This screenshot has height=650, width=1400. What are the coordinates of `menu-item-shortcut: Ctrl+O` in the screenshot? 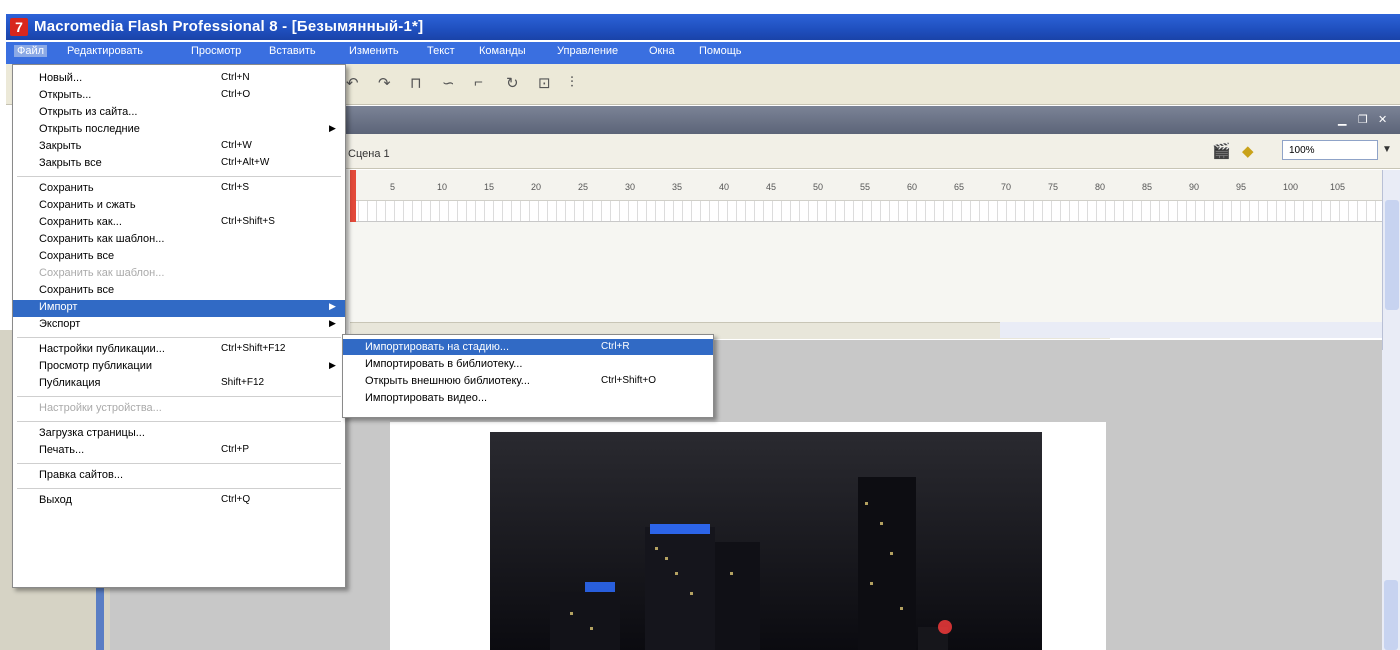 It's located at (236, 94).